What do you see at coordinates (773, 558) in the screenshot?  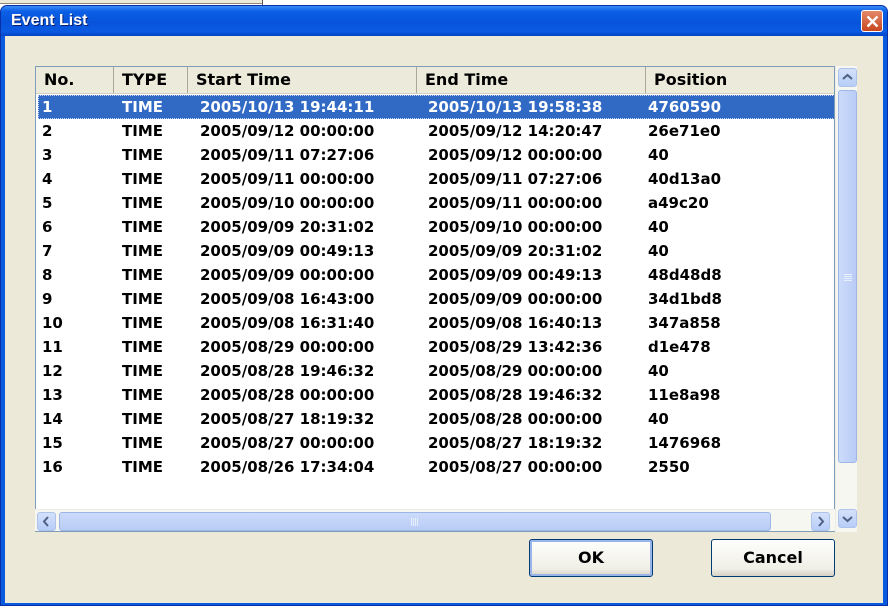 I see `cancel-button: Cancel` at bounding box center [773, 558].